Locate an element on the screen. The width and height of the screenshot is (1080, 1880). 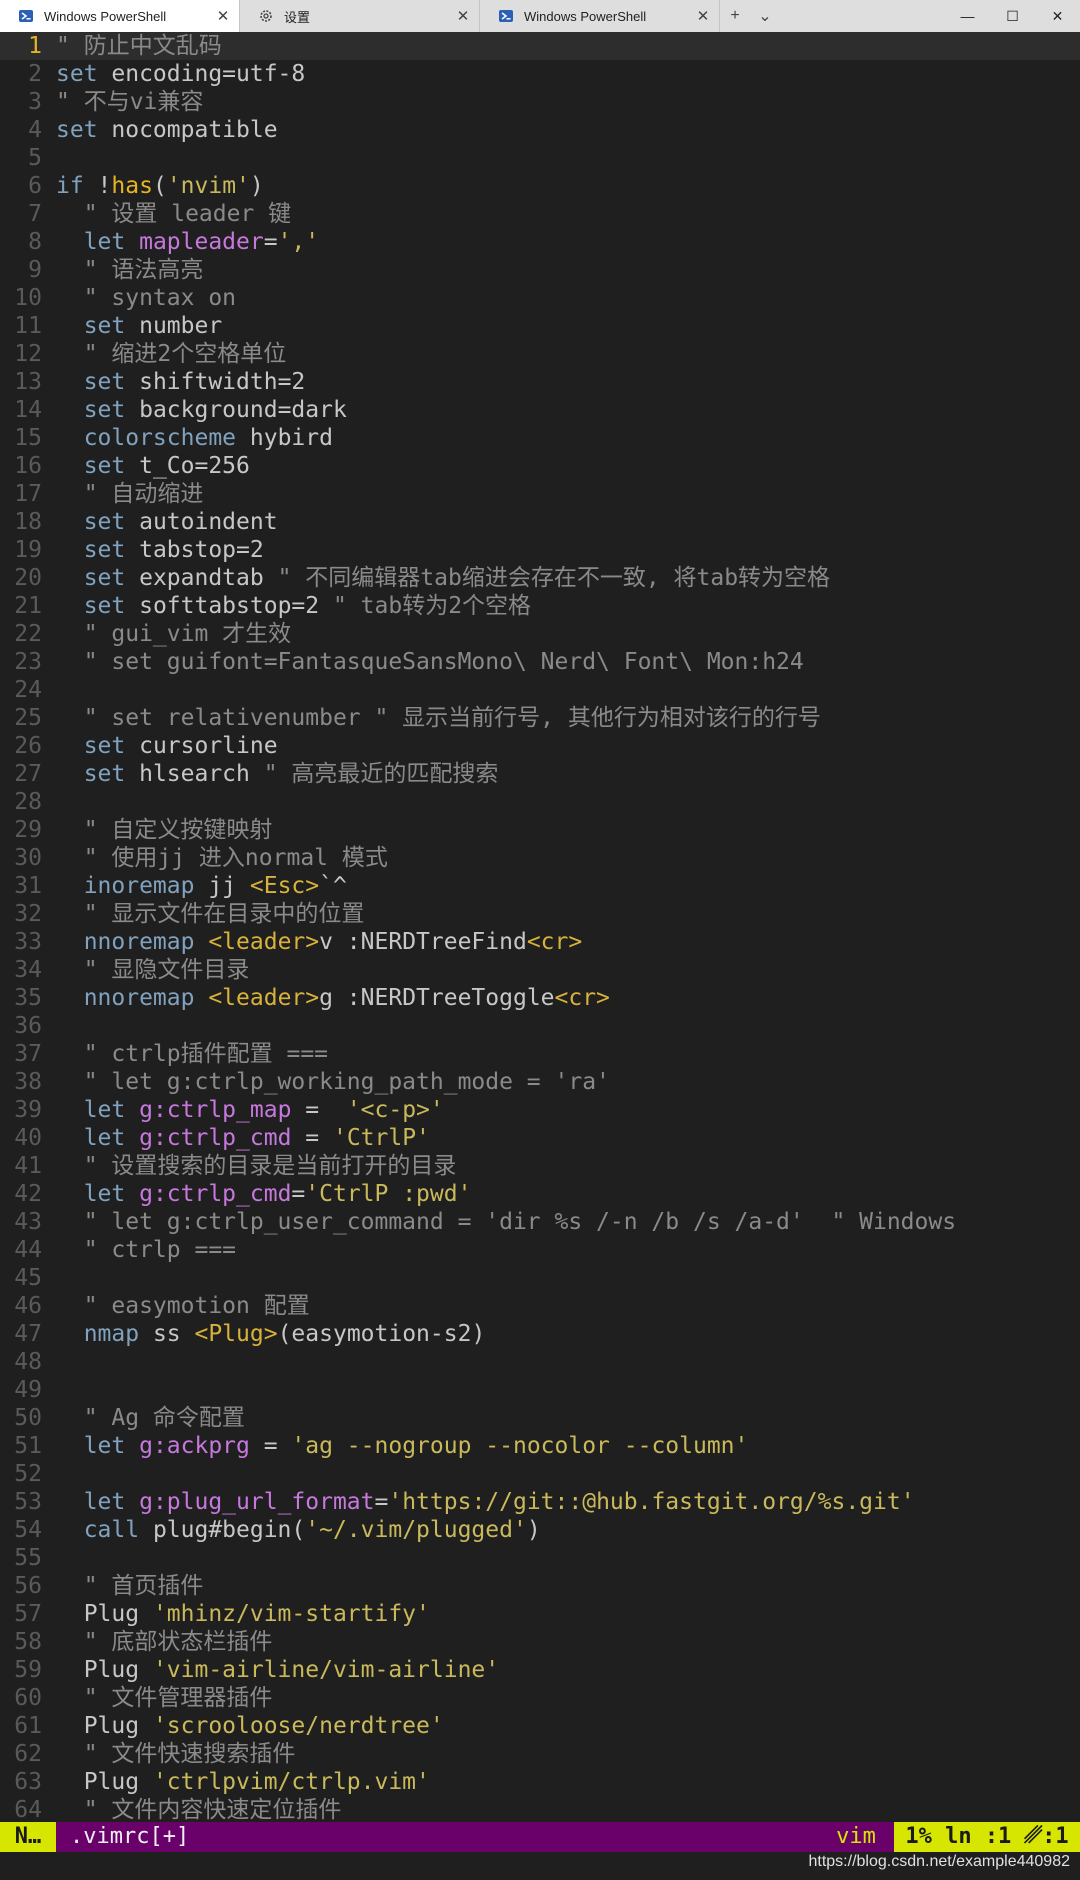
code-token: " 文件快速搜索插件 is located at coordinates (176, 1754).